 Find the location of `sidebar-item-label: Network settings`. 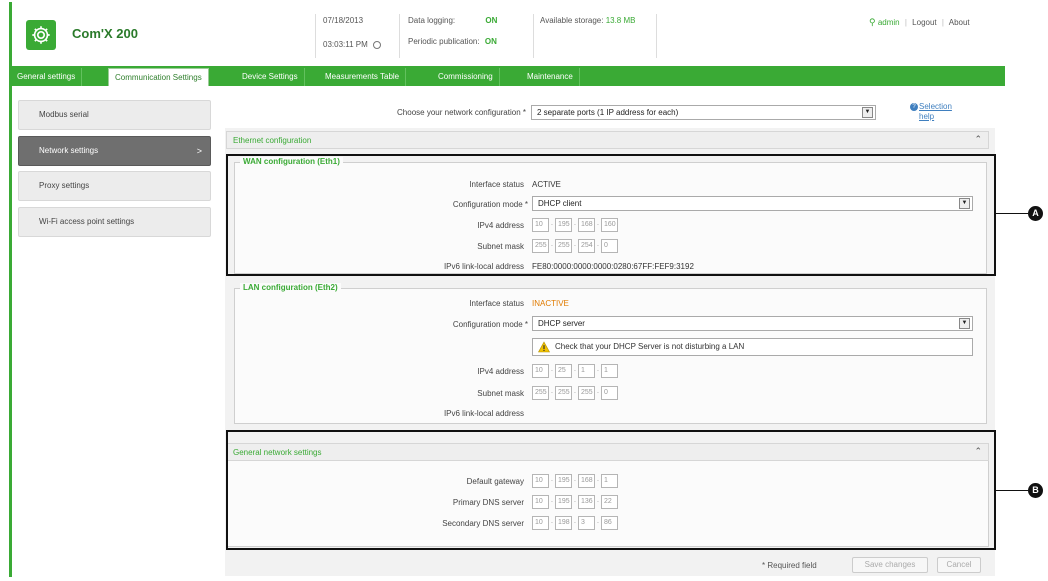

sidebar-item-label: Network settings is located at coordinates (69, 150).